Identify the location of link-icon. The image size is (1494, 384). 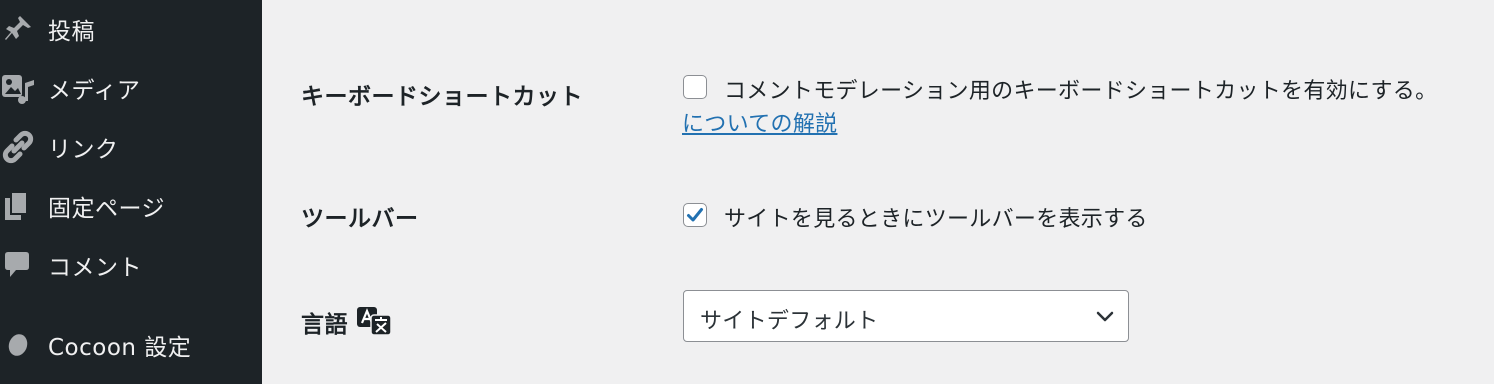
(18, 147).